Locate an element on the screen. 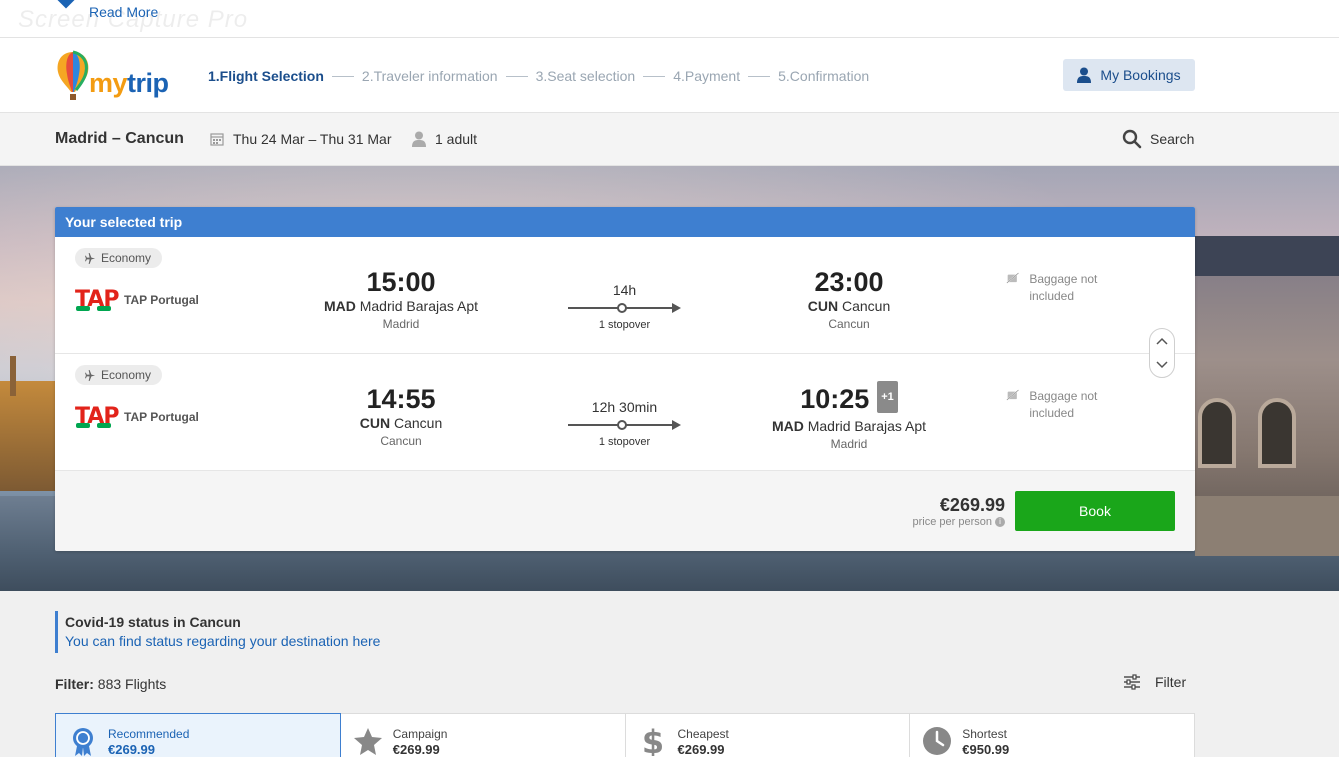  cabin-class-label: Economy is located at coordinates (126, 375).